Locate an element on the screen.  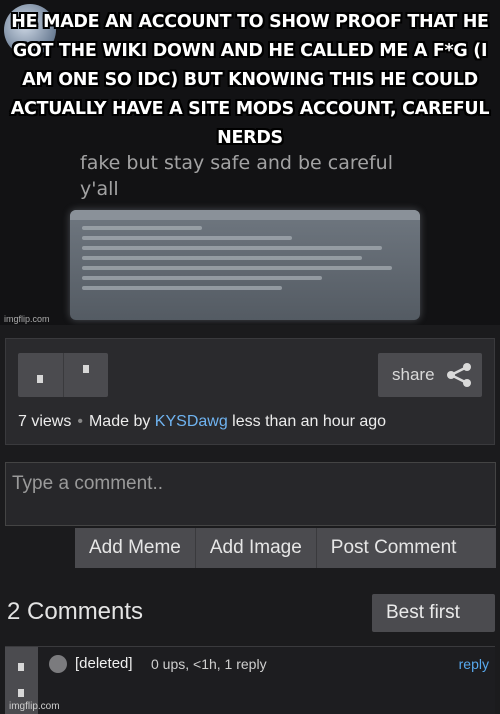
comment-downvote-icon is located at coordinates (21, 693).